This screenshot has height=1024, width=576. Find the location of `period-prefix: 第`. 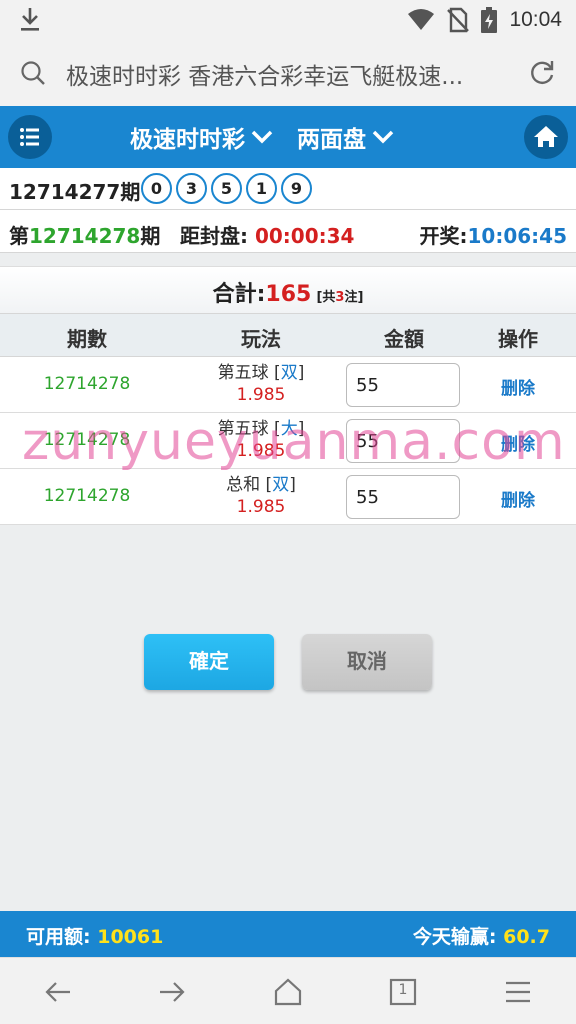

period-prefix: 第 is located at coordinates (19, 236).